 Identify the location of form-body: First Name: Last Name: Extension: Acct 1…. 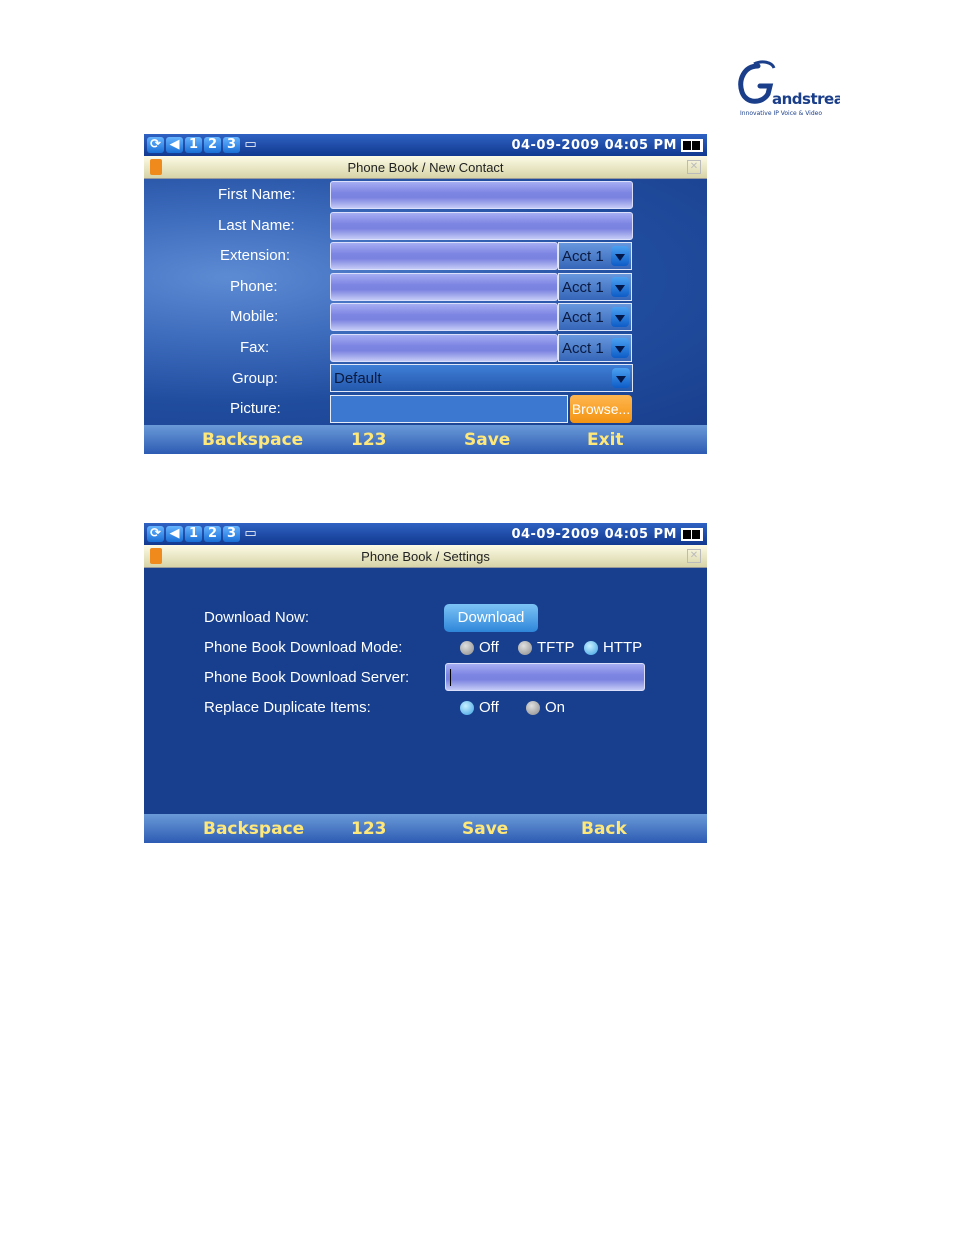
(425, 302).